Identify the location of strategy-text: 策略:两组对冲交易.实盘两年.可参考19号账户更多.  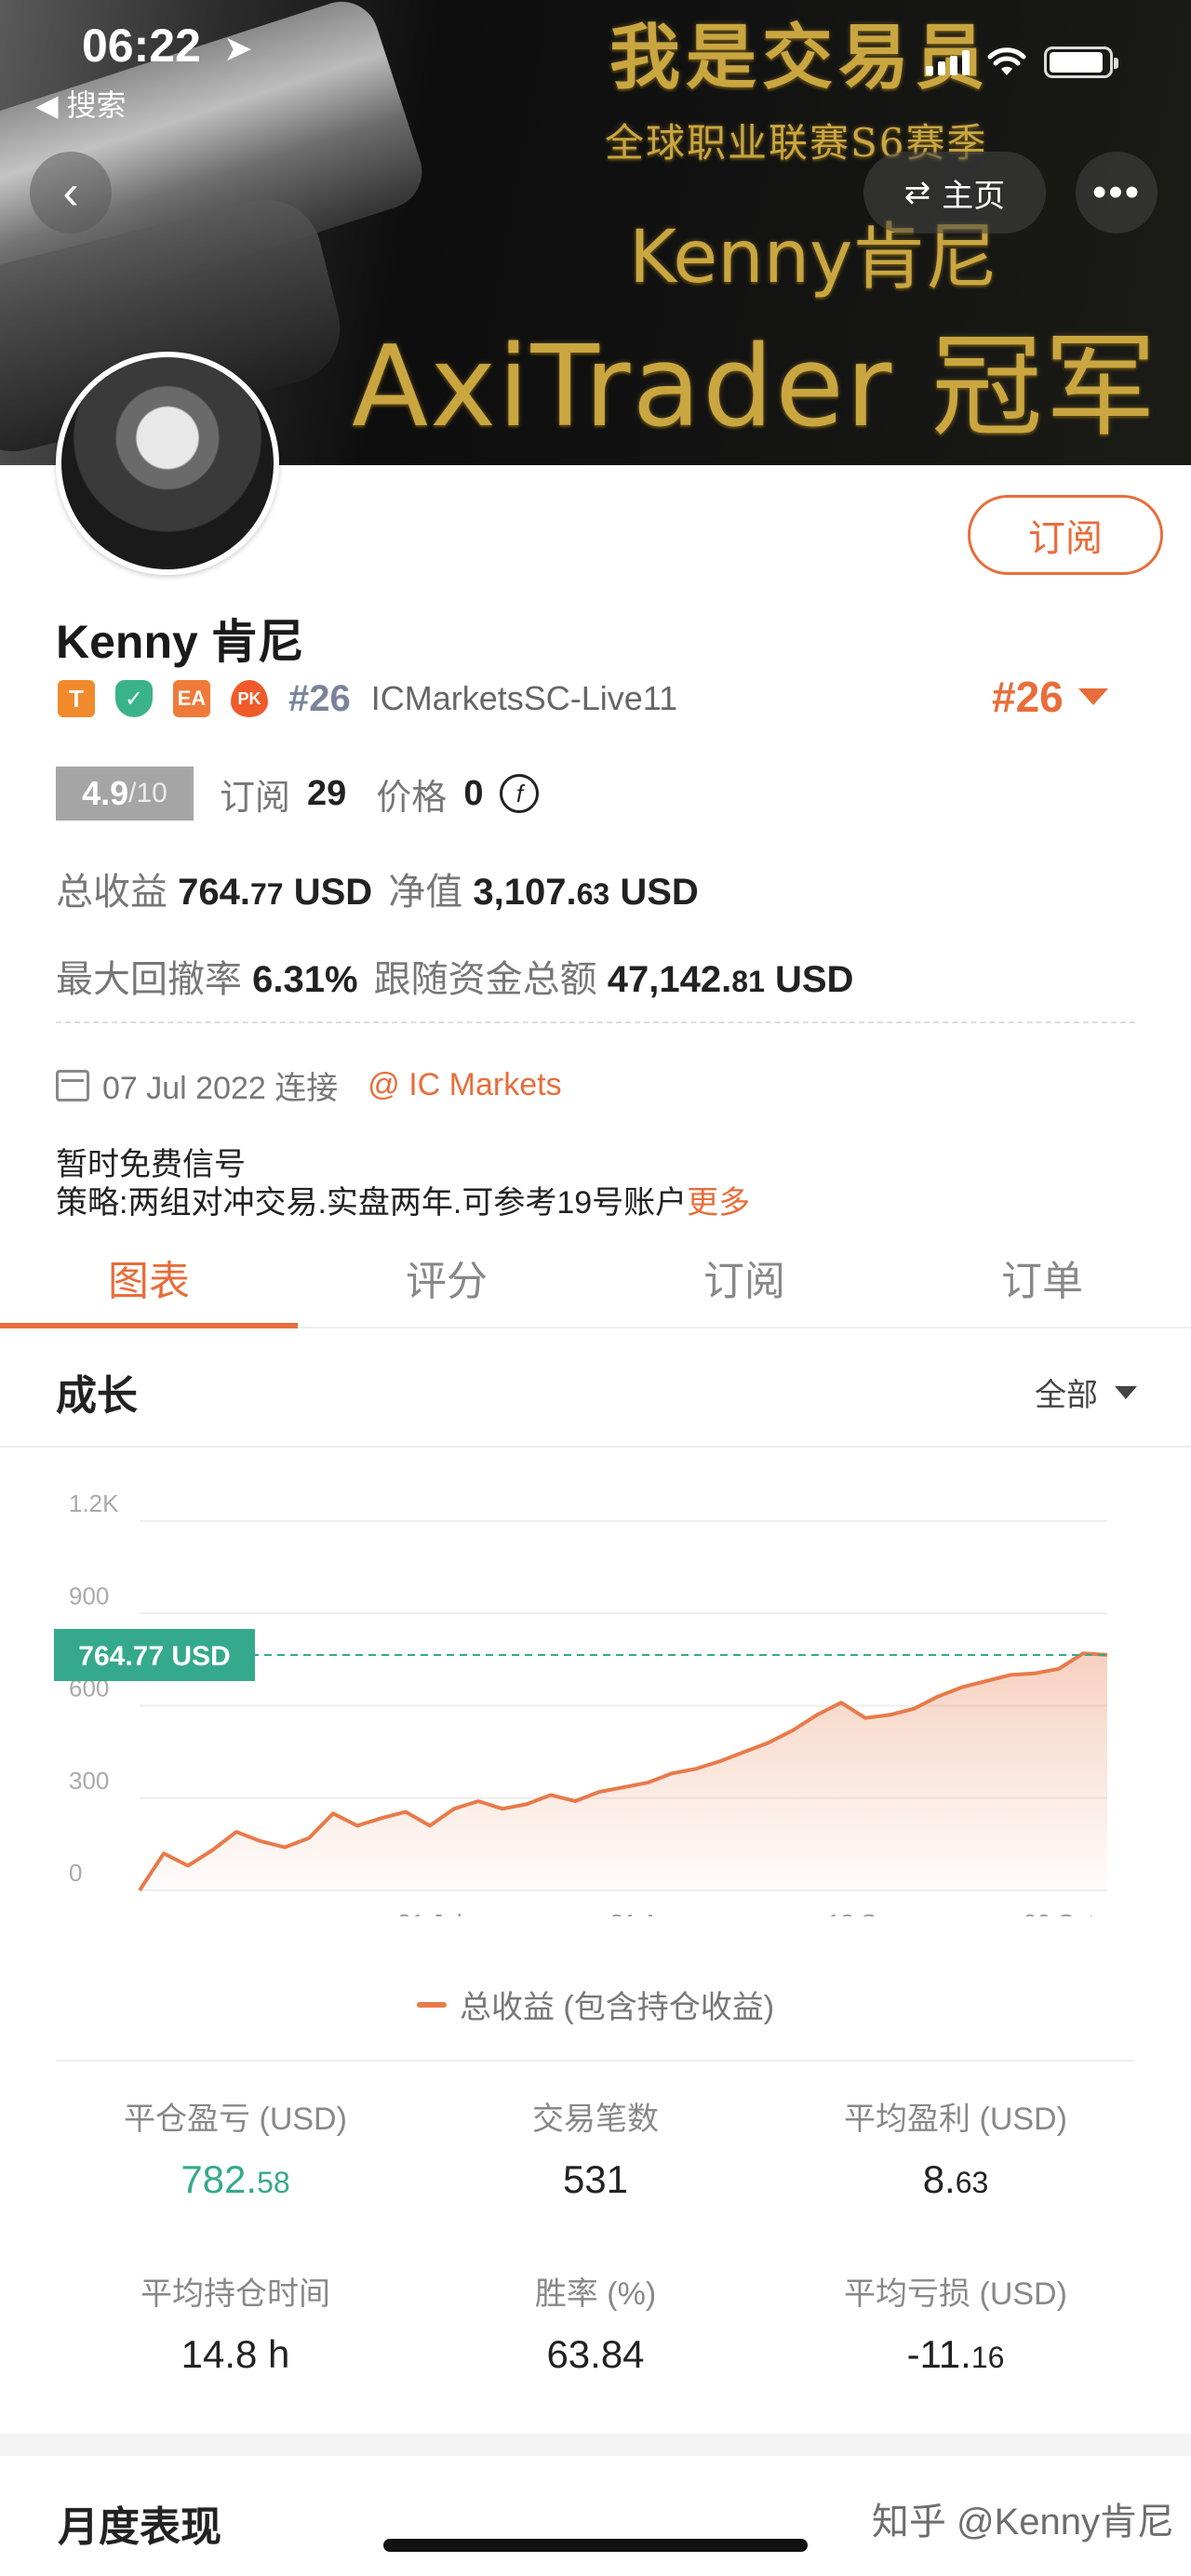
(403, 1199).